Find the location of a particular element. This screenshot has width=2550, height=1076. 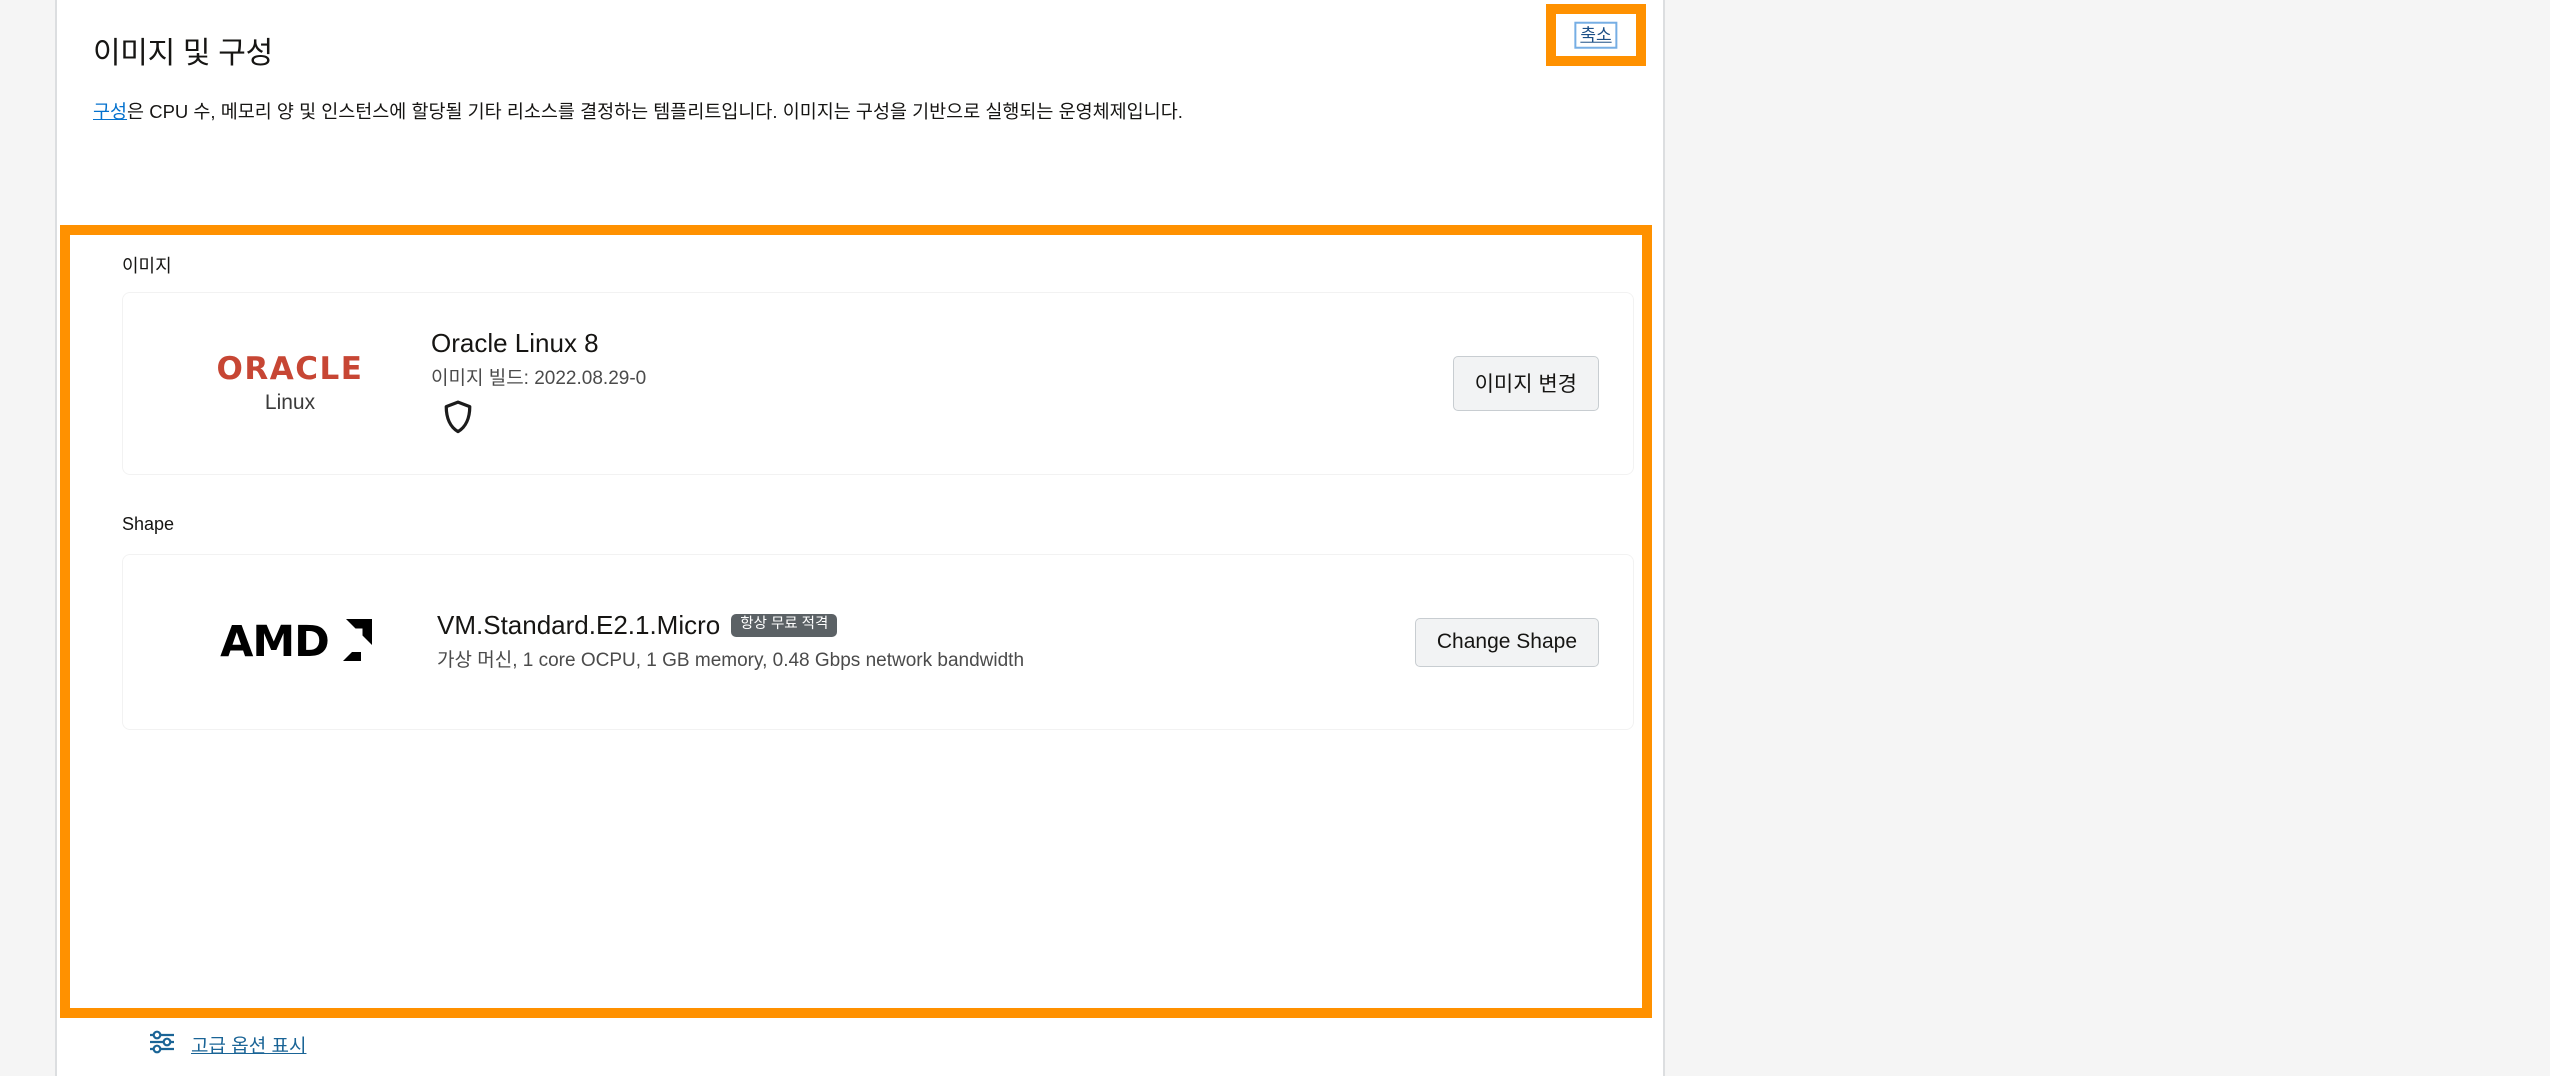

change-image-button: 이미지 변경 is located at coordinates (1525, 383).